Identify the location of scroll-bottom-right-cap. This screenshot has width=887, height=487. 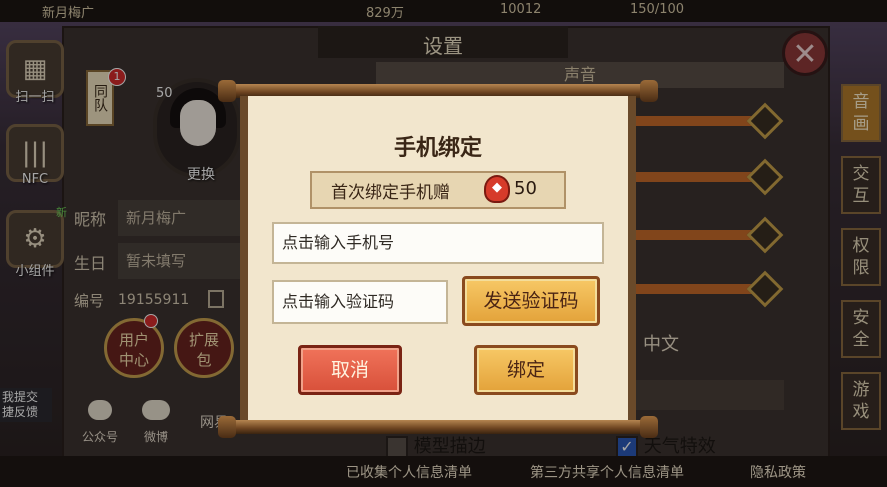
(649, 427).